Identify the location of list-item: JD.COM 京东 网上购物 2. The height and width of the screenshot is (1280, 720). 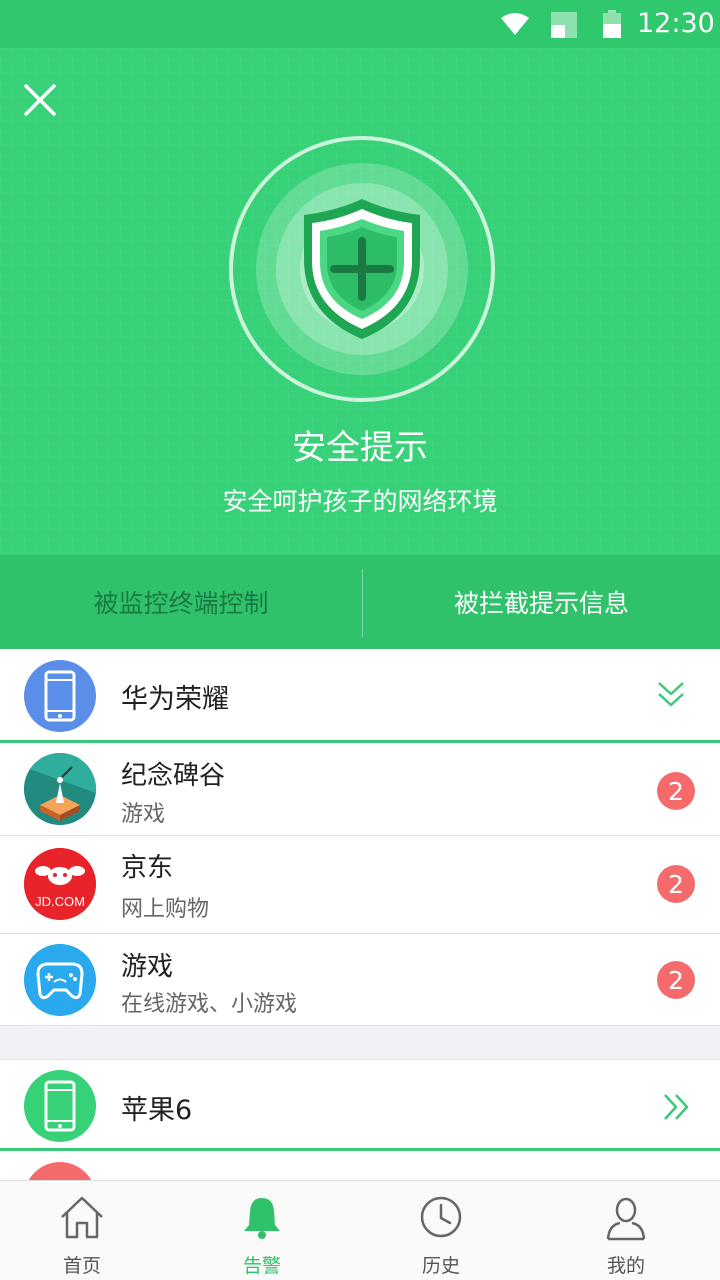
(360, 885).